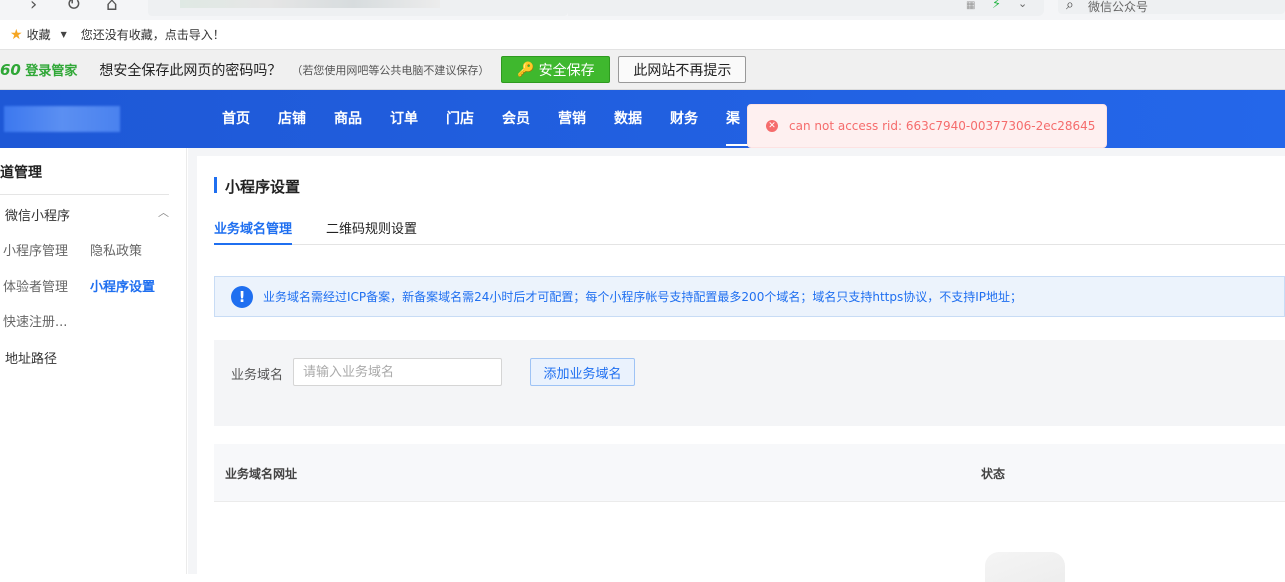  I want to click on tab-business-domain: 业务域名管理, so click(253, 231).